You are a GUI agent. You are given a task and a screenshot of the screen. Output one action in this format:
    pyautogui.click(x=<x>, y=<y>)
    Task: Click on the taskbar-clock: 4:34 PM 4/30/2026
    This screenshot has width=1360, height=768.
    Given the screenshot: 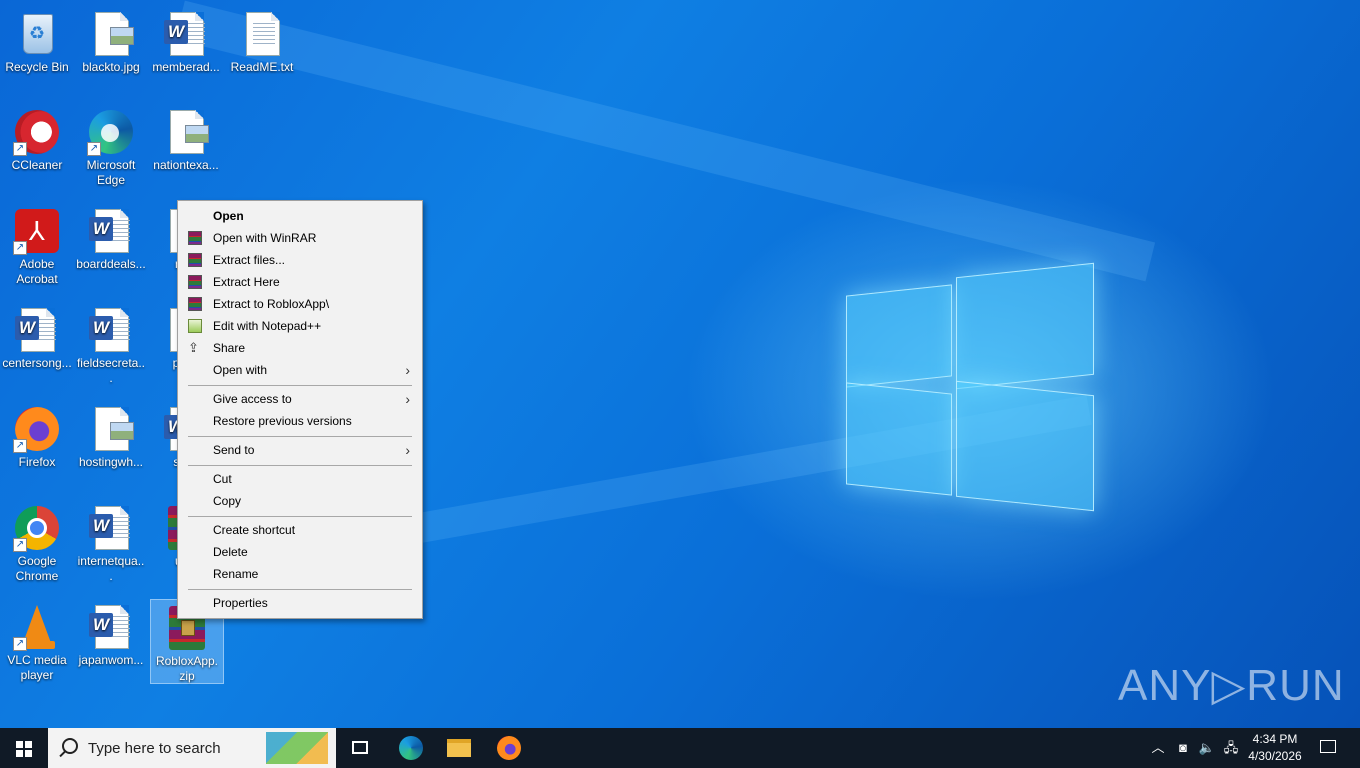 What is the action you would take?
    pyautogui.click(x=1275, y=748)
    